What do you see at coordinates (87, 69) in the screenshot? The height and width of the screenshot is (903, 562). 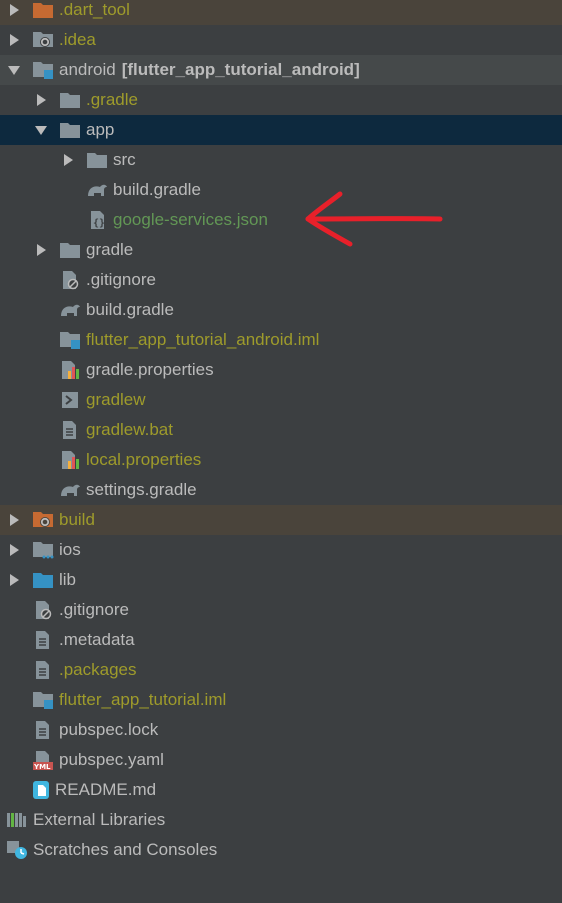 I see `tree-item-label: android` at bounding box center [87, 69].